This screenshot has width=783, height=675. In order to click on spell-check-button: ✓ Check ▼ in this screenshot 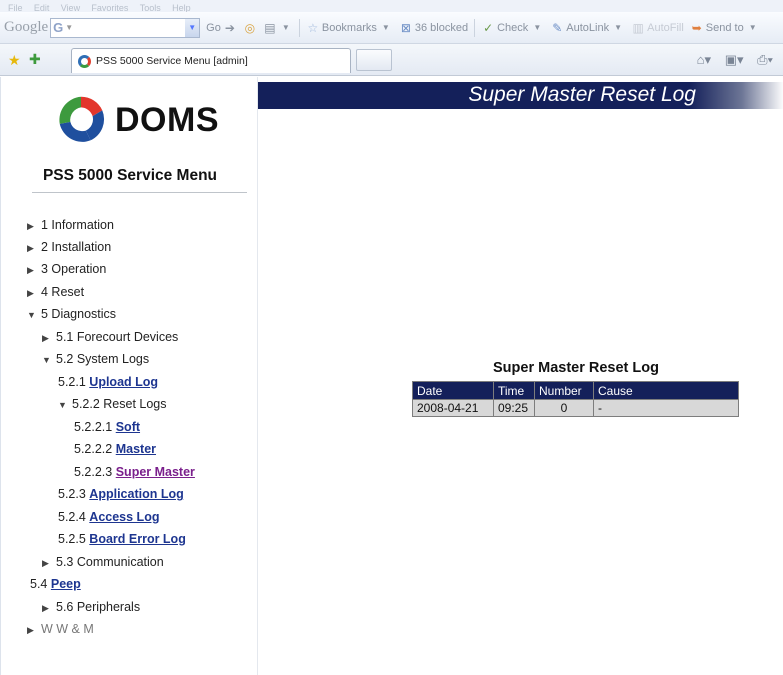, I will do `click(512, 28)`.